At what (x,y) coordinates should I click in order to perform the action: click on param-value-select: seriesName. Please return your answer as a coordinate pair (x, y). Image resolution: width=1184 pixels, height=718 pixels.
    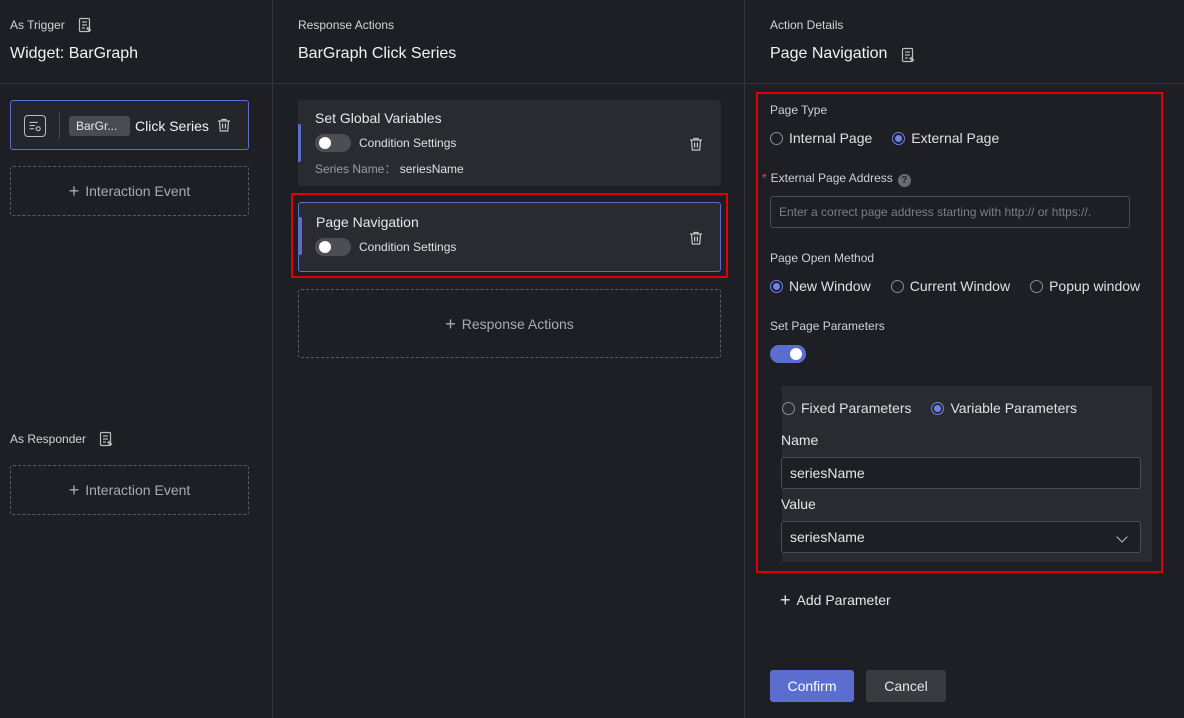
    Looking at the image, I should click on (961, 537).